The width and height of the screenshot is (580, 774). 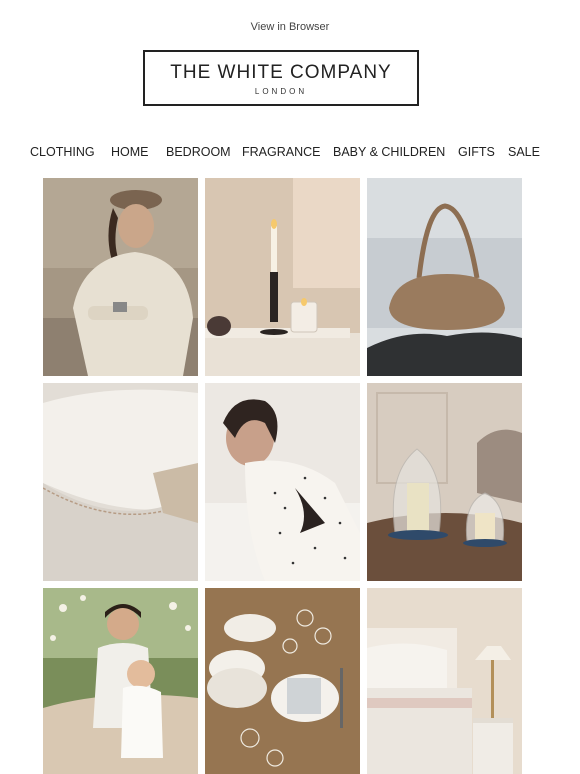 What do you see at coordinates (476, 152) in the screenshot?
I see `nav-item-gifts: GIFTS` at bounding box center [476, 152].